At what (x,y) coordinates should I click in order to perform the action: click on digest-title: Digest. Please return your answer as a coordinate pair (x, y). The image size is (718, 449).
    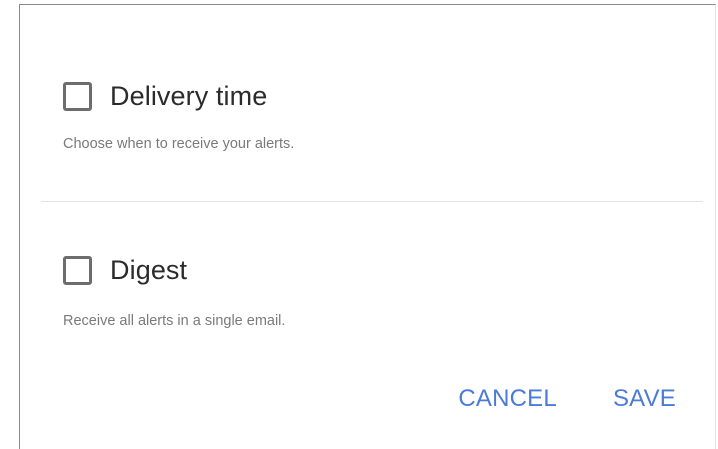
    Looking at the image, I should click on (149, 270).